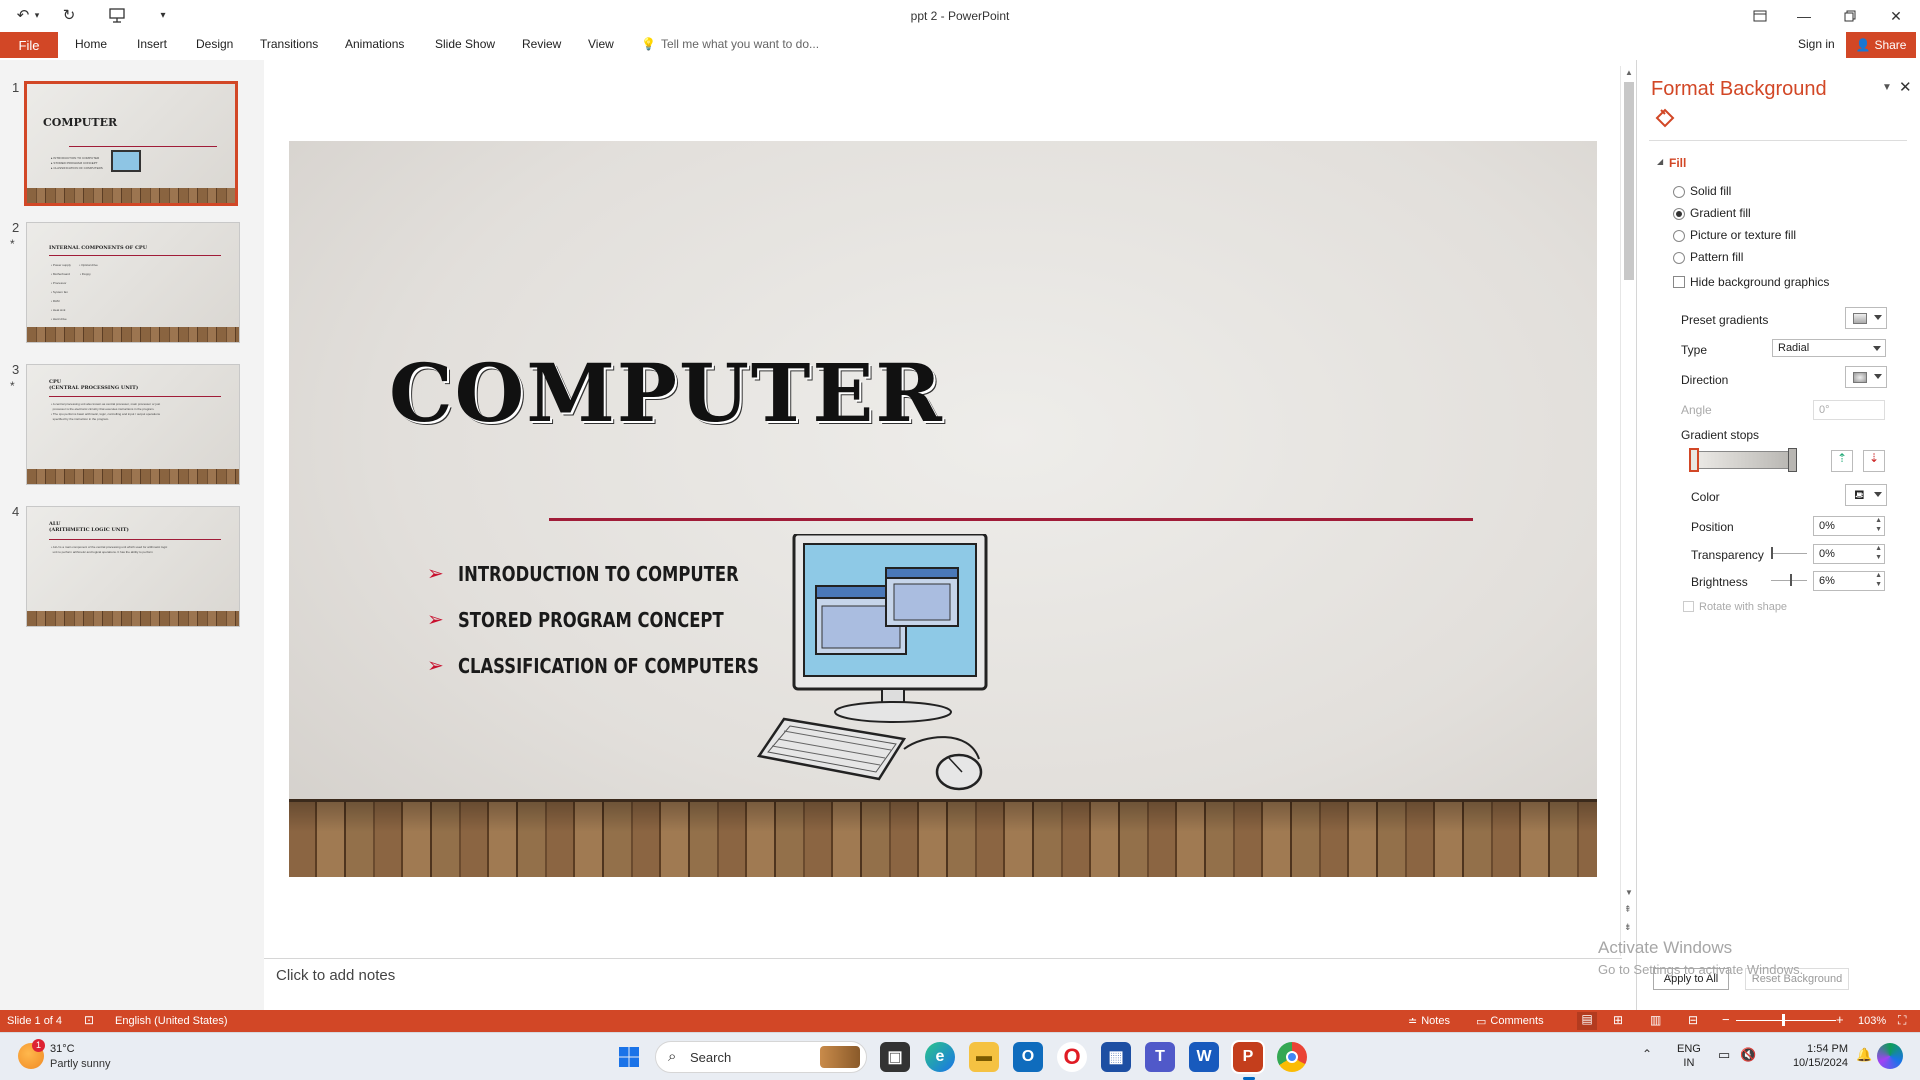 Image resolution: width=1920 pixels, height=1080 pixels. What do you see at coordinates (940, 1057) in the screenshot?
I see `edge-icon: e` at bounding box center [940, 1057].